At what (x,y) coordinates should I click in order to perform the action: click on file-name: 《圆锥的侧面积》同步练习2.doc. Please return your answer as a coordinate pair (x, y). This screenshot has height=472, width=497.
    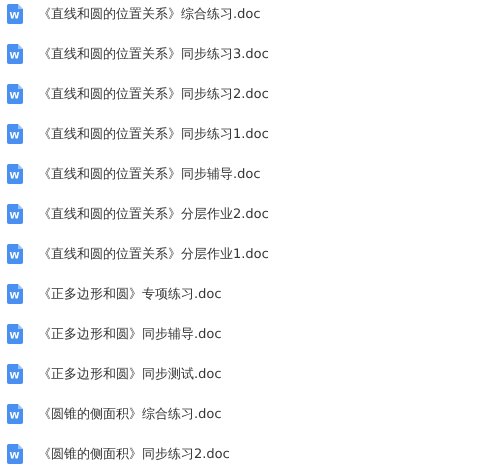
    Looking at the image, I should click on (134, 454).